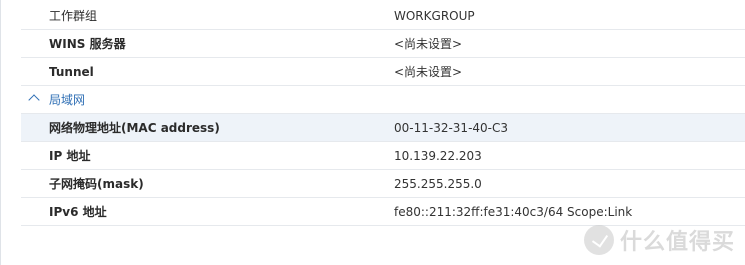 This screenshot has width=745, height=265. Describe the element at coordinates (383, 184) in the screenshot. I see `info-row-subnet-mask: 子网掩码(mask) 255.255.255.0` at that location.